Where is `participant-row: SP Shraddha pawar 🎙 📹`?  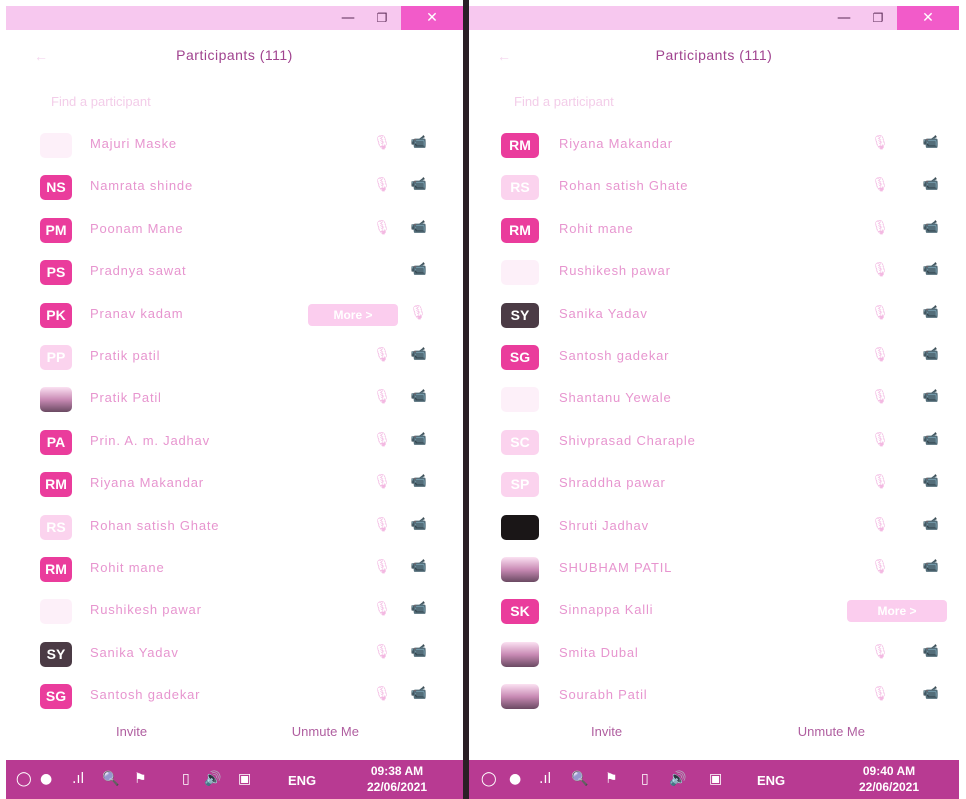
participant-row: SP Shraddha pawar 🎙 📹 is located at coordinates (714, 484).